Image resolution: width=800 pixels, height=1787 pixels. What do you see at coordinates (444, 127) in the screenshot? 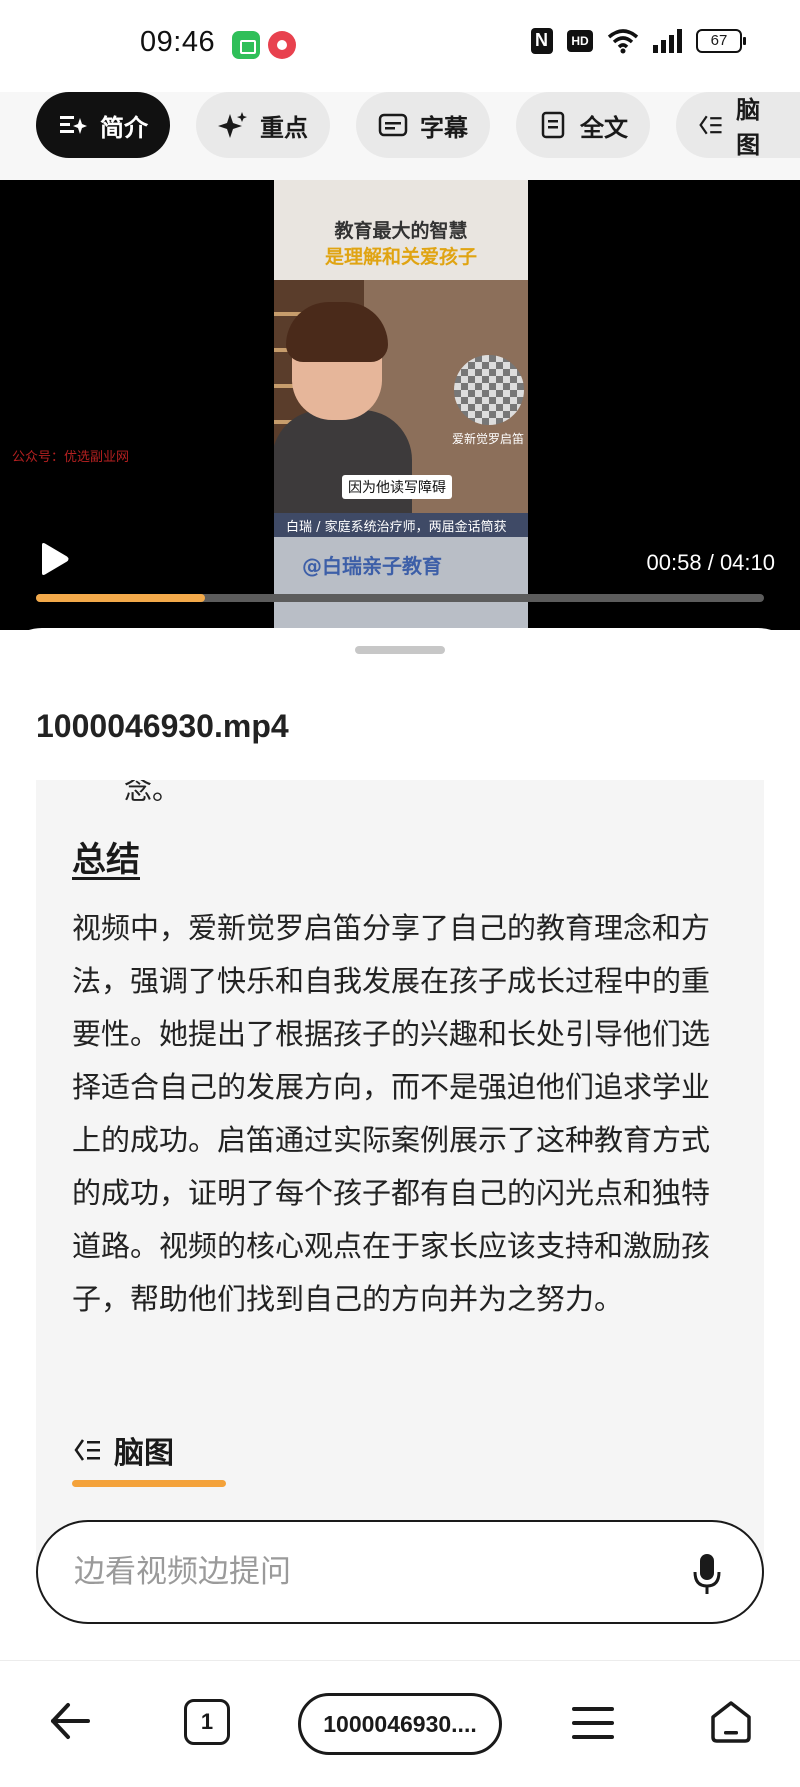
I see `tab-label: 字幕` at bounding box center [444, 127].